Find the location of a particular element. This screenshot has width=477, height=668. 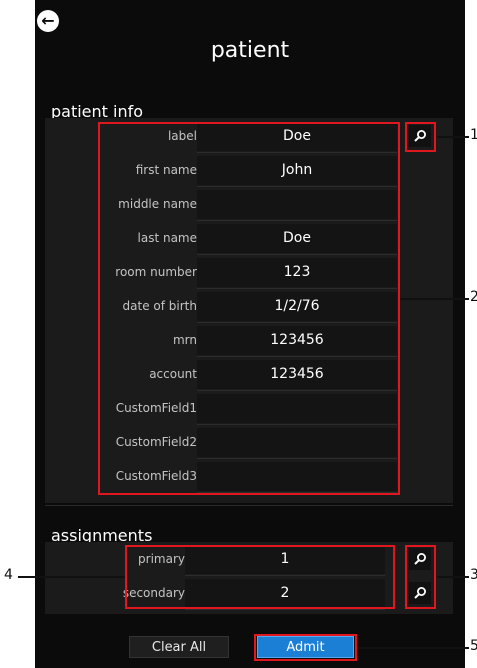

callout-number-3: 3 is located at coordinates (473, 575).